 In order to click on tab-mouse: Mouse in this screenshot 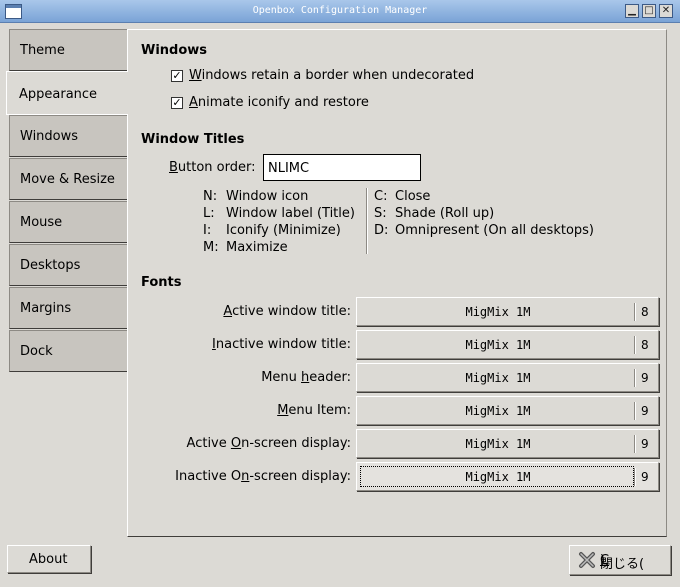, I will do `click(68, 222)`.